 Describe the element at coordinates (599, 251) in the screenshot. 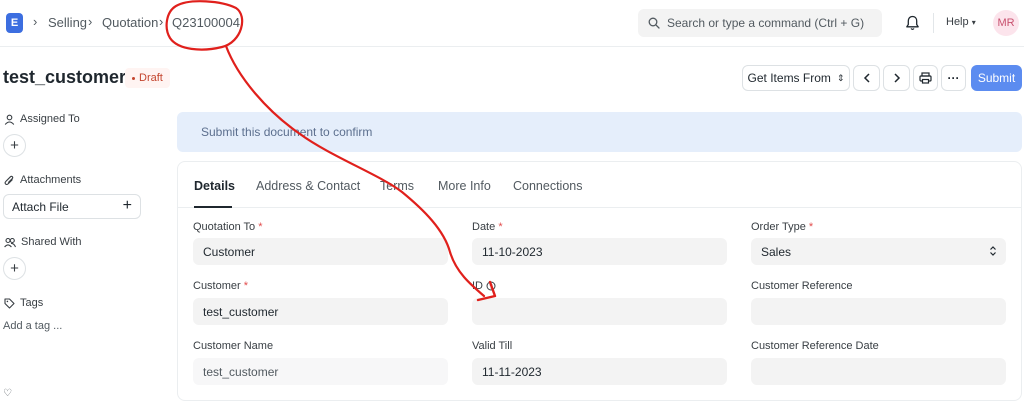

I see `date-field: 11-10-2023` at that location.